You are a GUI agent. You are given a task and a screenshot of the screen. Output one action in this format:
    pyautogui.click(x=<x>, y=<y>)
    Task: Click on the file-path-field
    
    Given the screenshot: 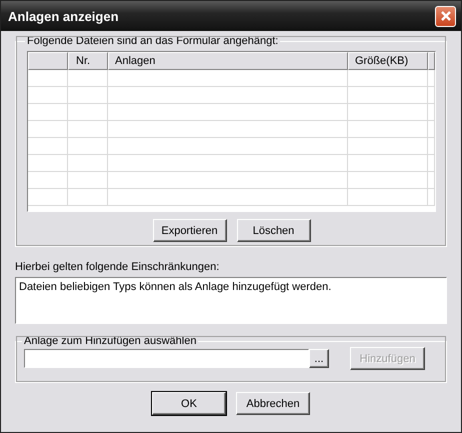 What is the action you would take?
    pyautogui.click(x=166, y=358)
    